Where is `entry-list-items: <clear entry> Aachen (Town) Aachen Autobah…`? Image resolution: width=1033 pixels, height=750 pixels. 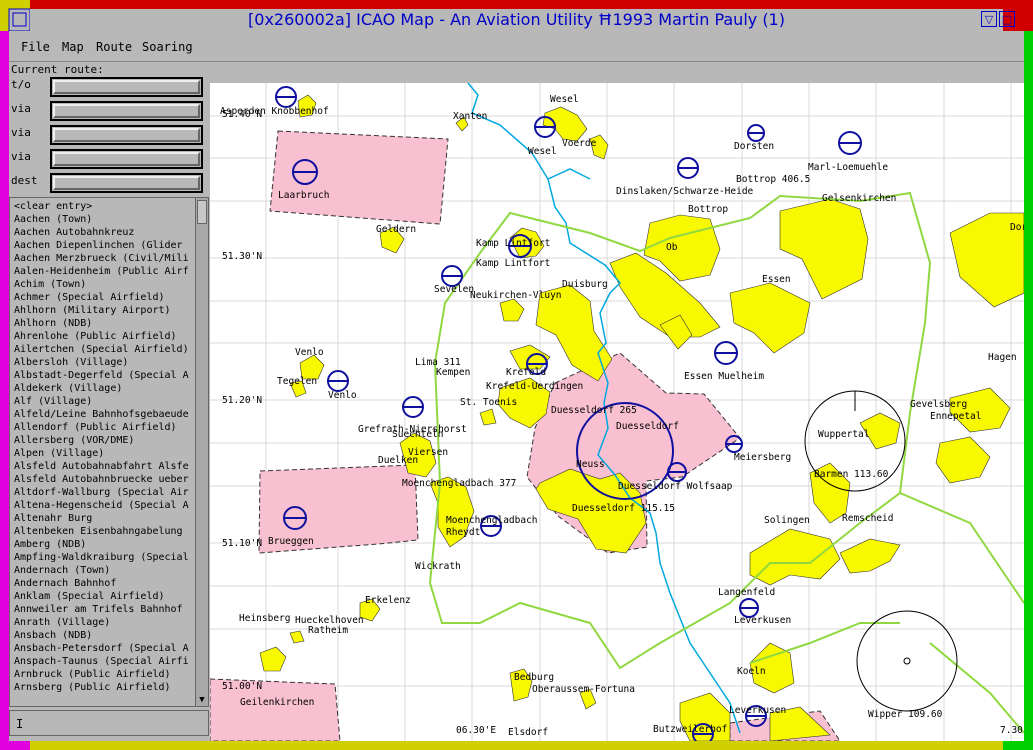 entry-list-items: <clear entry> Aachen (Town) Aachen Autobah… is located at coordinates (109, 446).